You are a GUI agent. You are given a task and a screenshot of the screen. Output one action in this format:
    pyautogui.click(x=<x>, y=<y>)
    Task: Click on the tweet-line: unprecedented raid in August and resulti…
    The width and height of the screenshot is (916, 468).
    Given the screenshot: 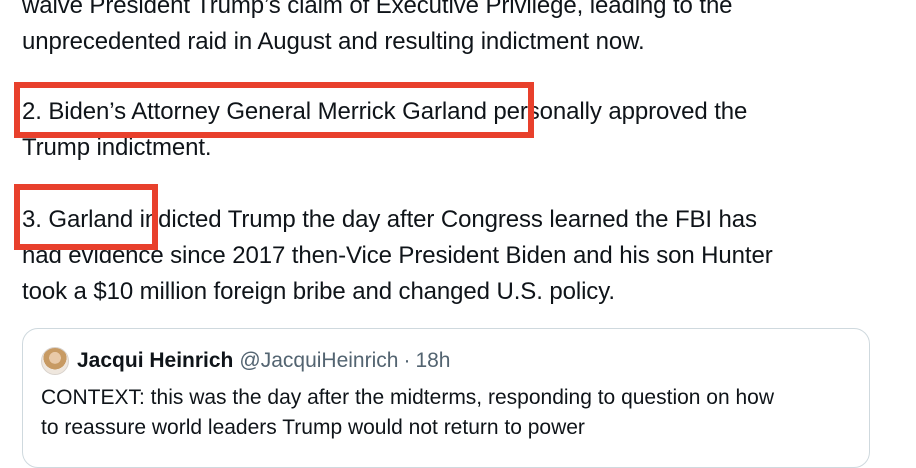 What is the action you would take?
    pyautogui.click(x=333, y=41)
    